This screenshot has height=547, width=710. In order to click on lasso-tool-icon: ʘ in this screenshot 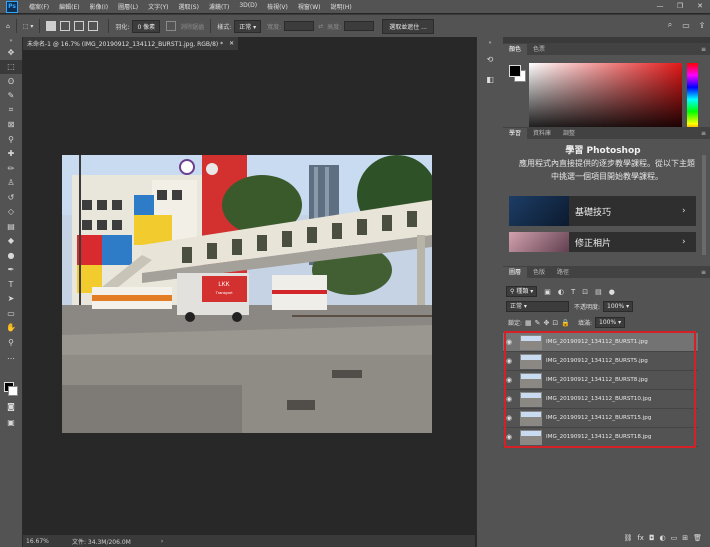, I will do `click(11, 81)`.